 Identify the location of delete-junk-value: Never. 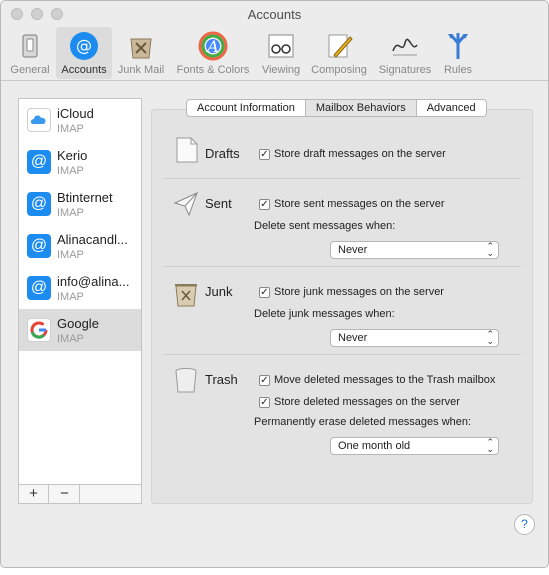
(353, 338).